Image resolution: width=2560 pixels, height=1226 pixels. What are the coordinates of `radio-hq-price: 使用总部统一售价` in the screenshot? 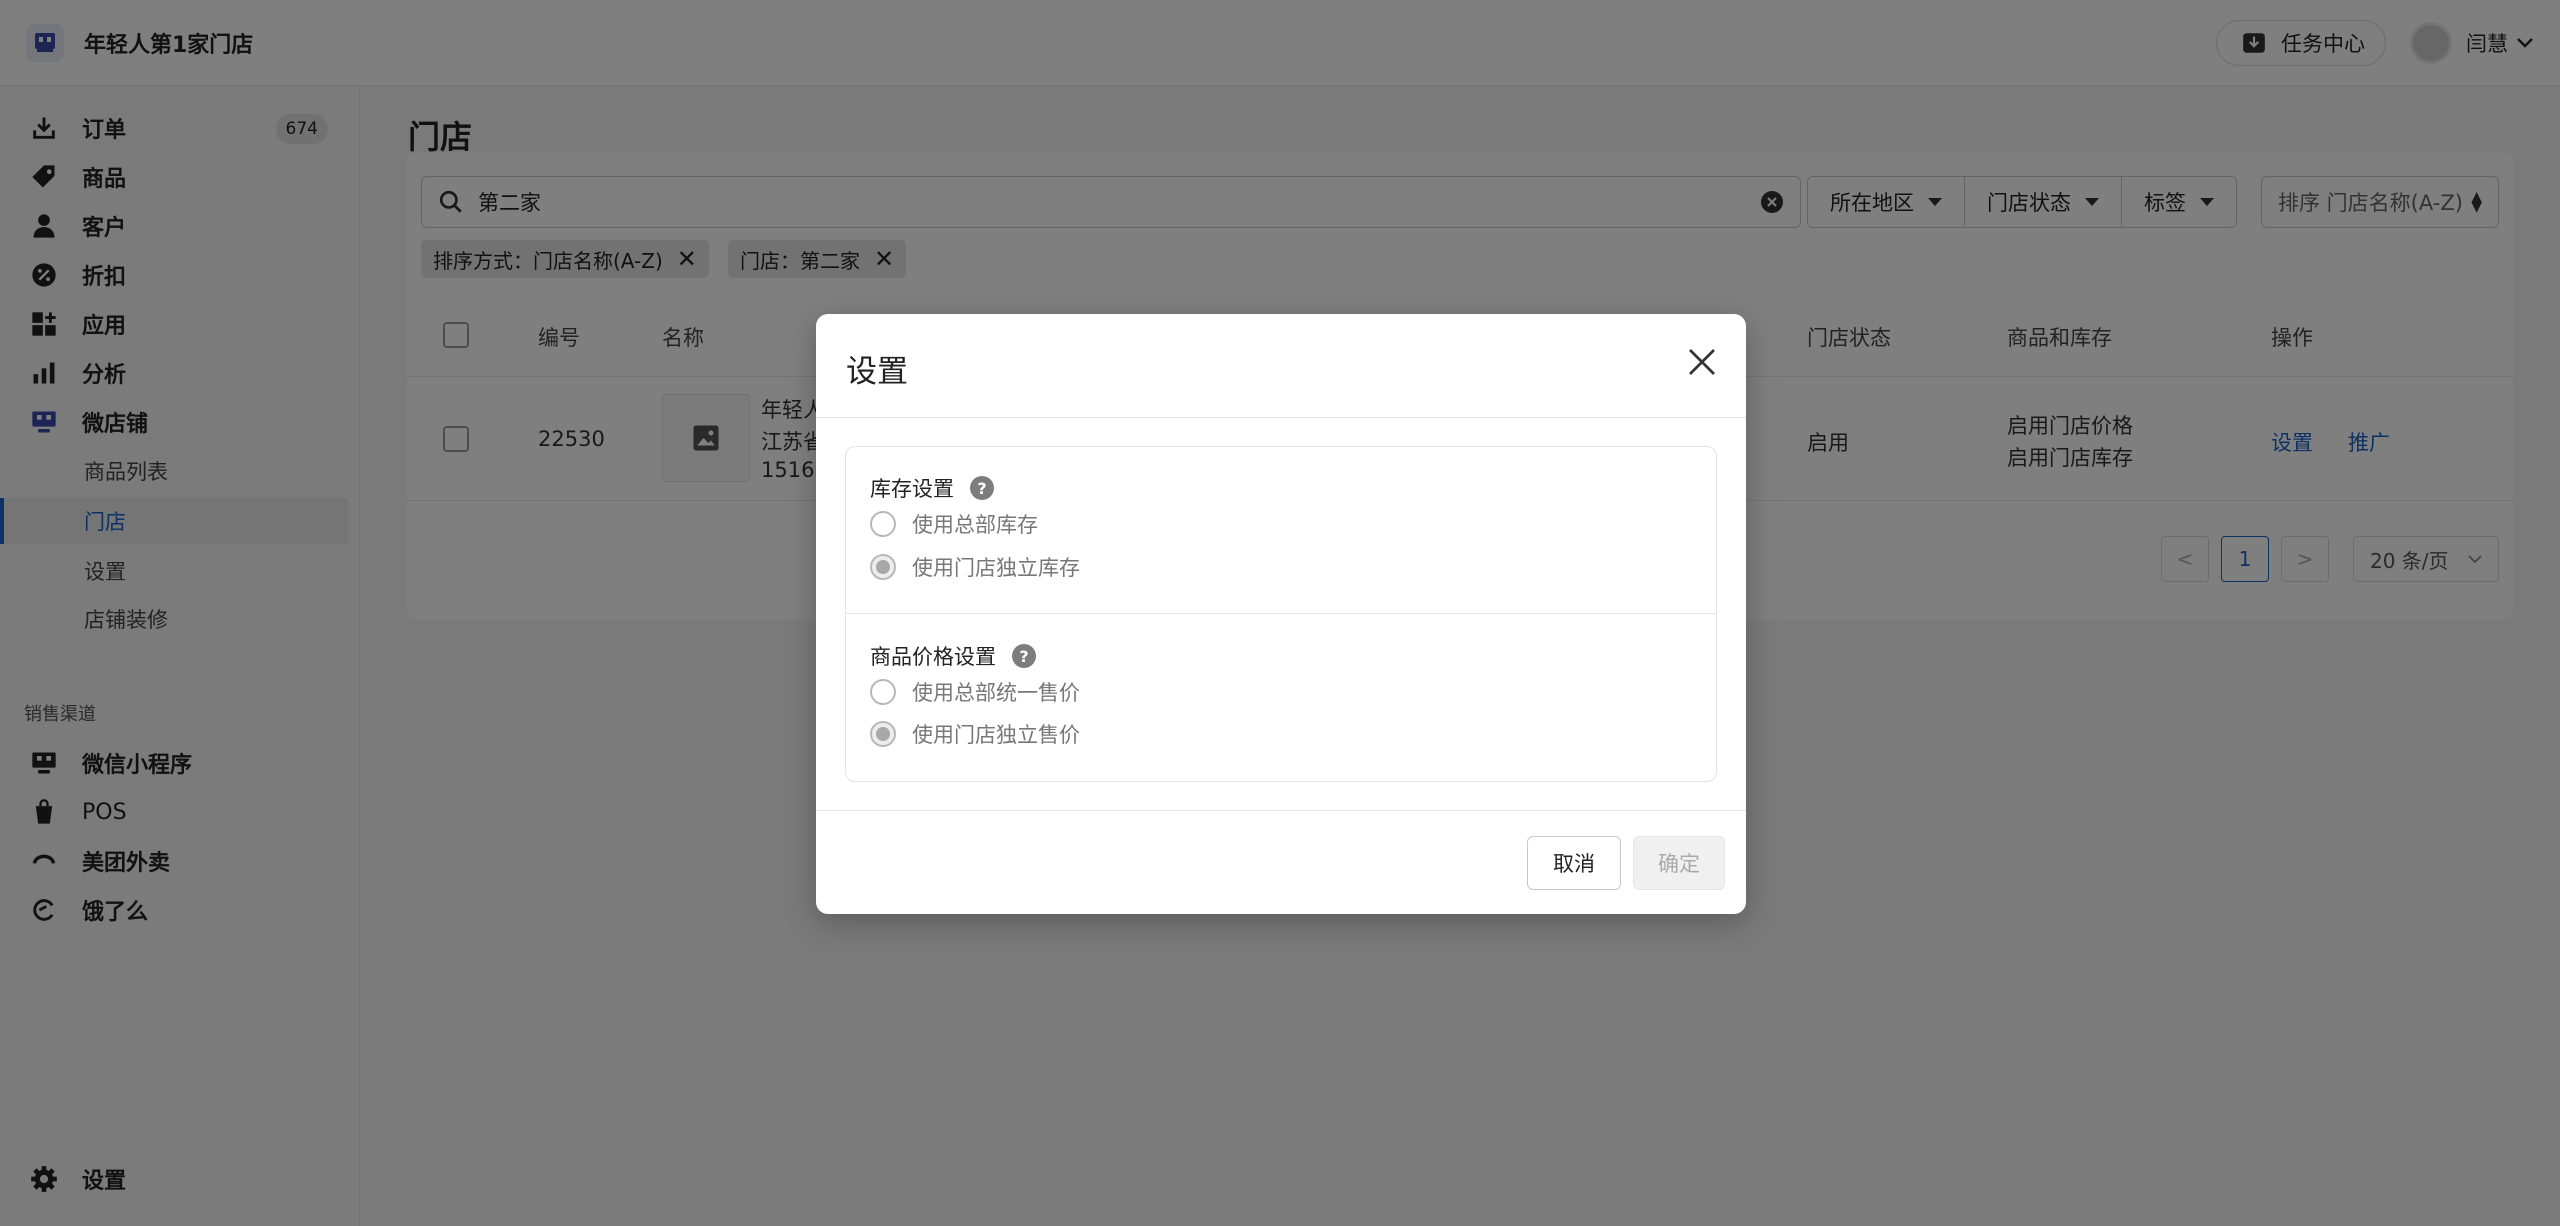 It's located at (975, 692).